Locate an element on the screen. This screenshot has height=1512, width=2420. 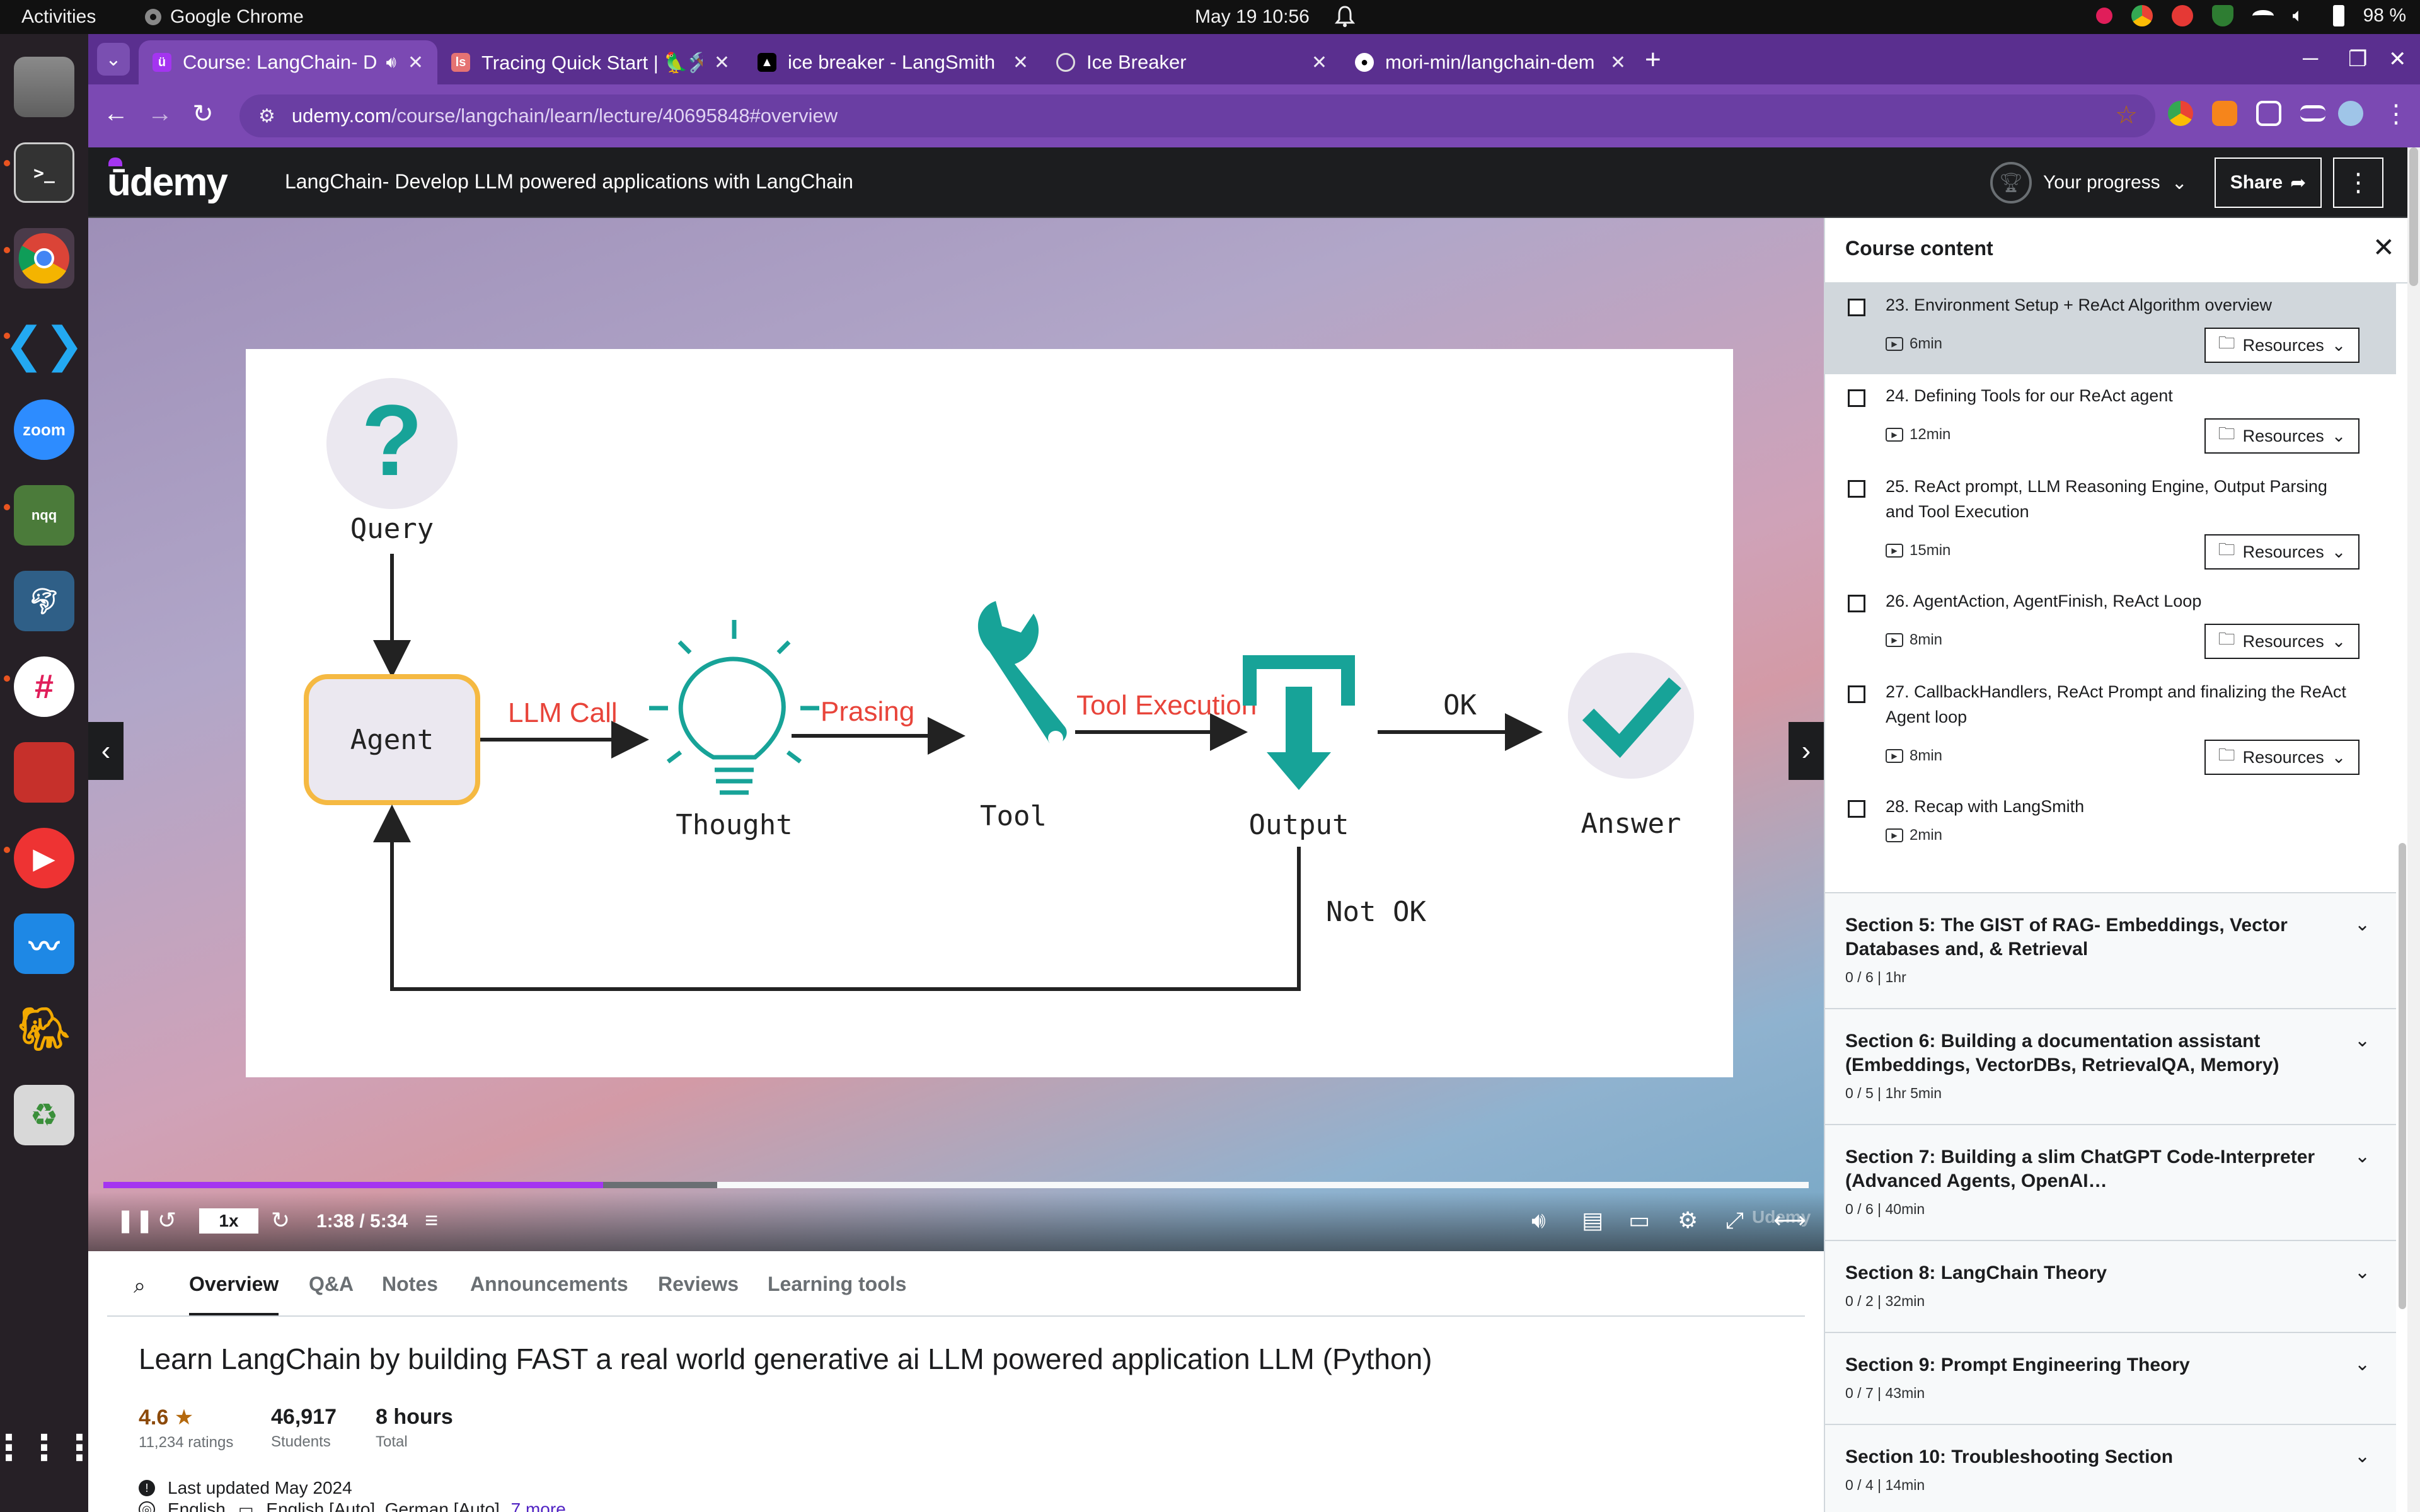
new-tab-button: + is located at coordinates (1653, 60).